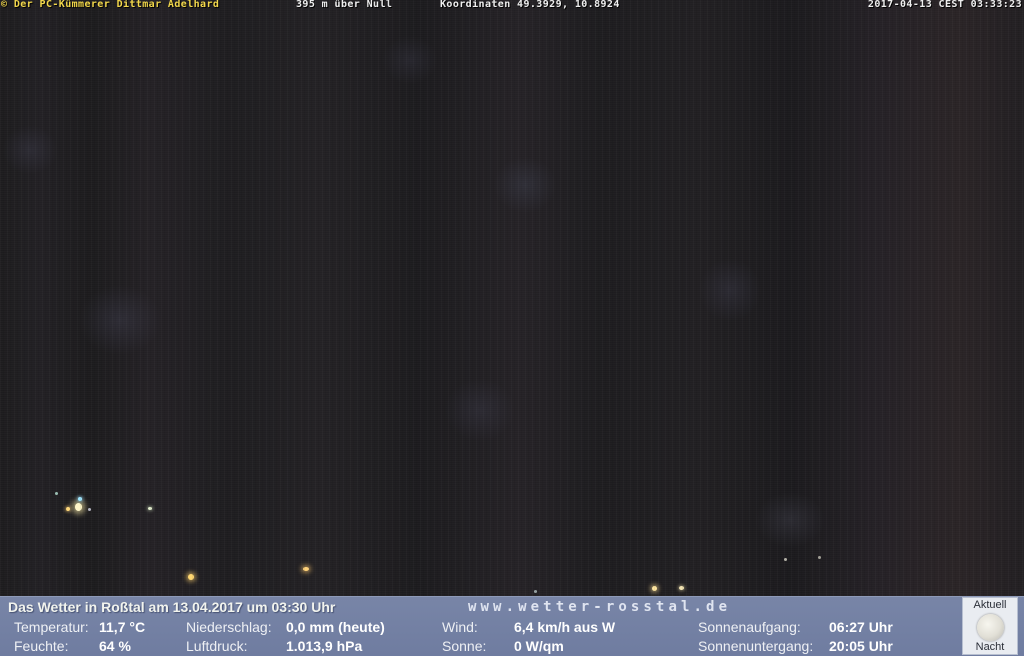 The width and height of the screenshot is (1024, 656). I want to click on pressure-label: Luftdruck:, so click(217, 646).